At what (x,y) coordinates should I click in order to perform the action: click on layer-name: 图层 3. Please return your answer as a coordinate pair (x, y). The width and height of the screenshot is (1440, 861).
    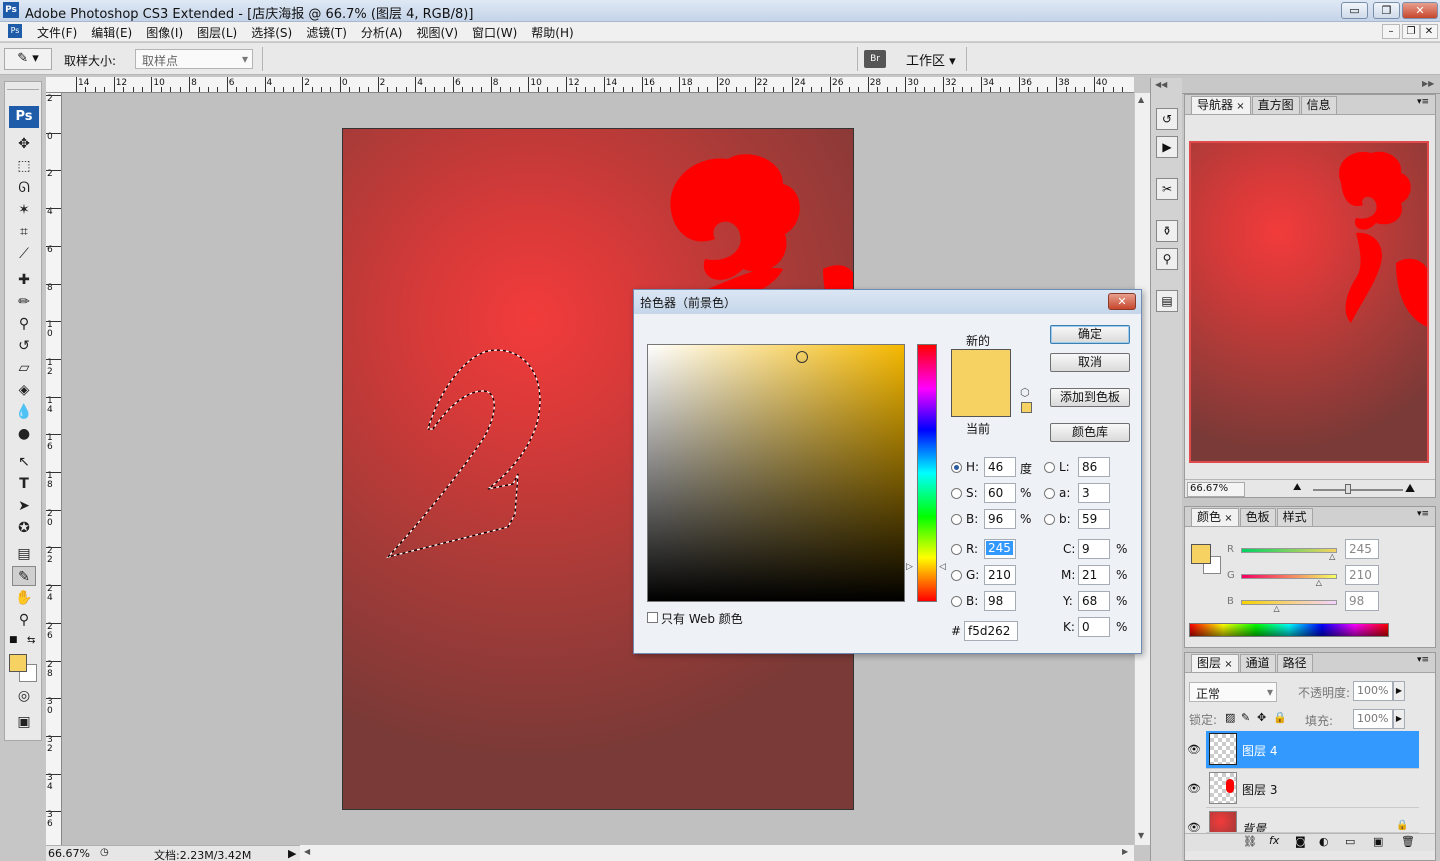
    Looking at the image, I should click on (1259, 789).